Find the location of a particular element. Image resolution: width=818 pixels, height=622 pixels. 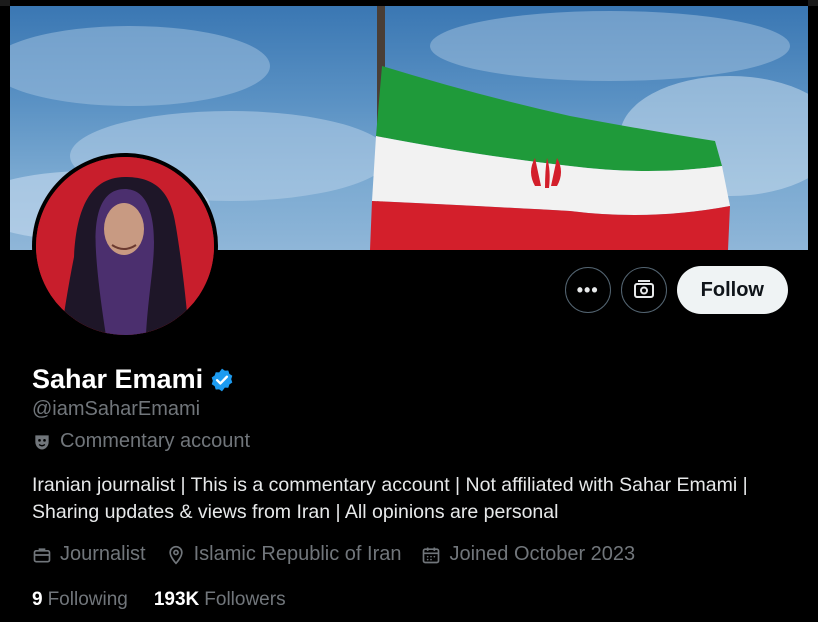

avatar-portrait-image is located at coordinates (125, 246).